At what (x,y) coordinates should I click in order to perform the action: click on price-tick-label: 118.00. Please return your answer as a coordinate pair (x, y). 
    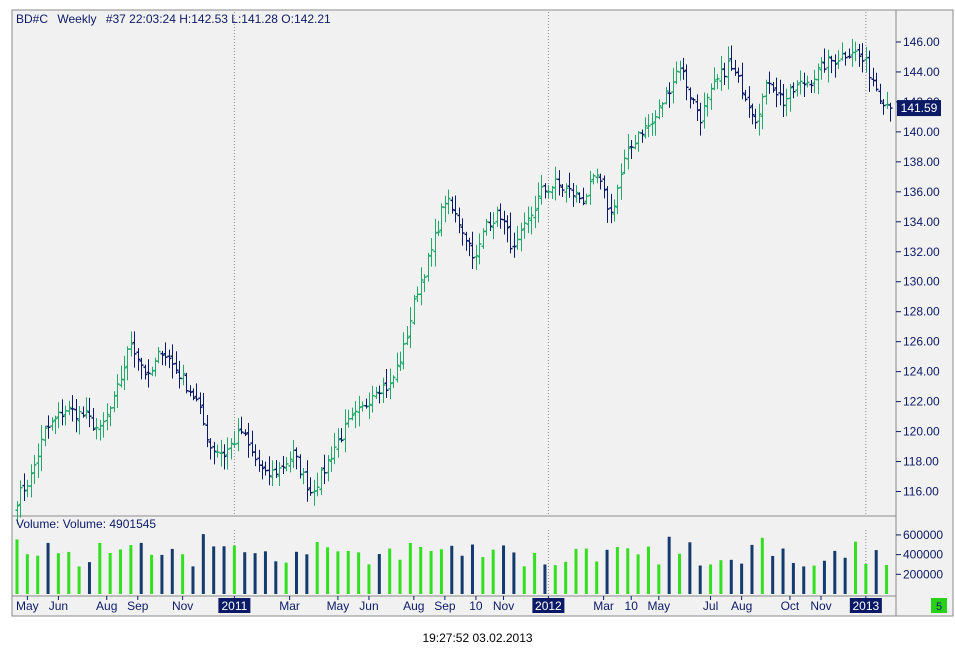
    Looking at the image, I should click on (921, 462).